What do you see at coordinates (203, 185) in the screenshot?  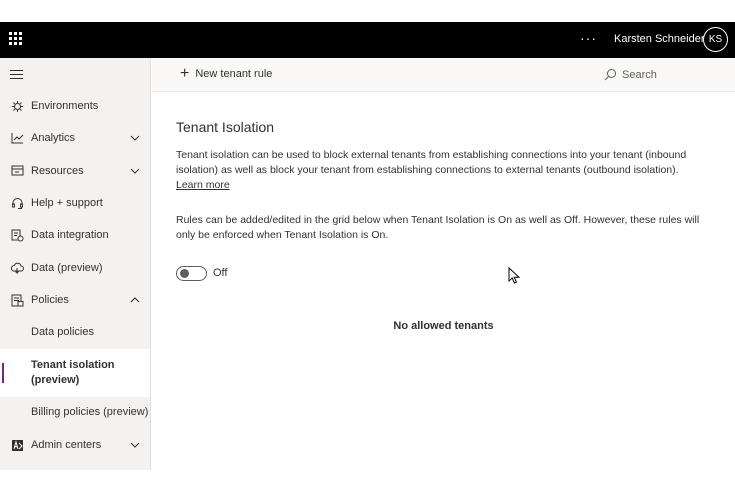 I see `learn-more-link: Learn more` at bounding box center [203, 185].